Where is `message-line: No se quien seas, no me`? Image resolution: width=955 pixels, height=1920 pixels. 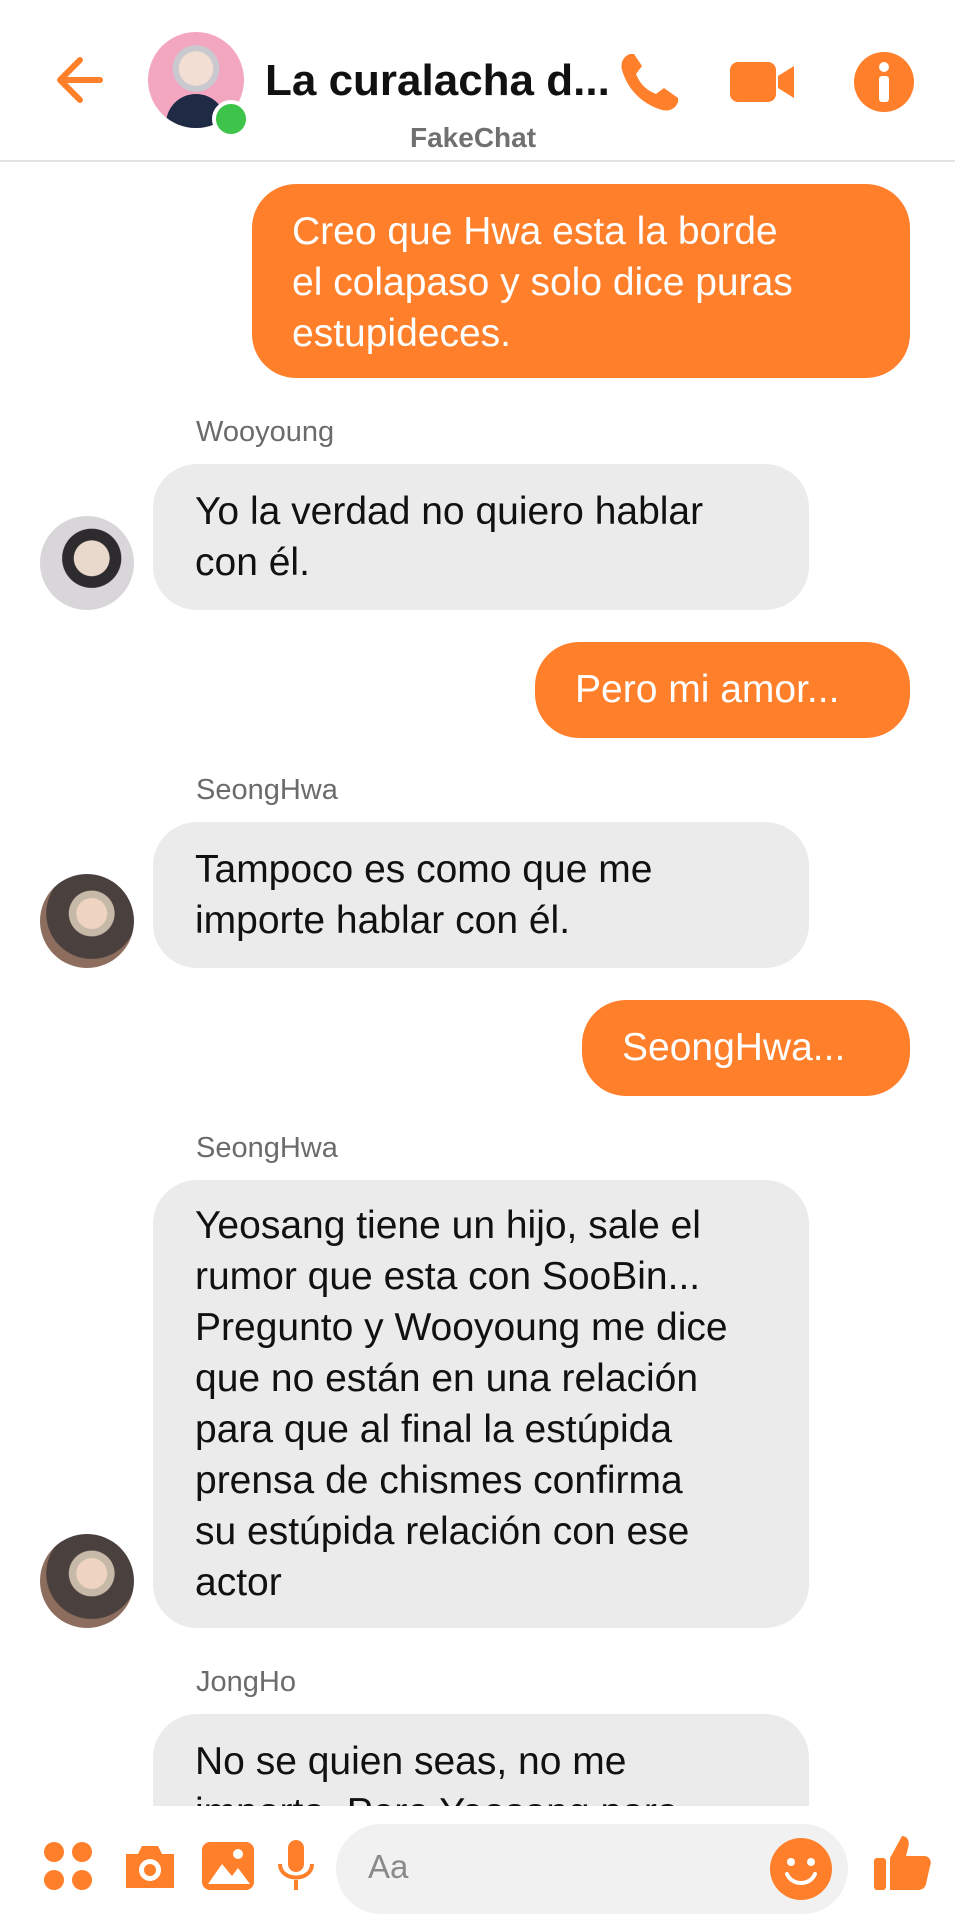 message-line: No se quien seas, no me is located at coordinates (411, 1761).